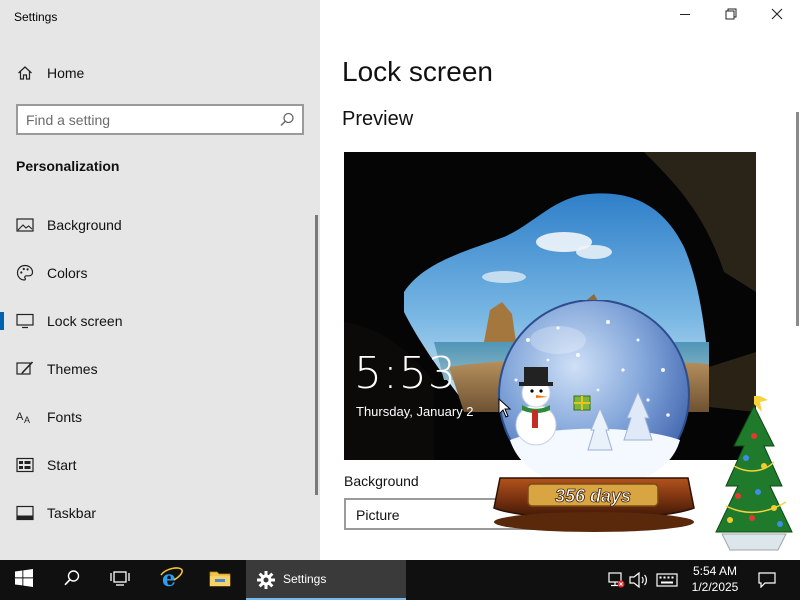 This screenshot has width=800, height=600. I want to click on background-label: Background, so click(381, 481).